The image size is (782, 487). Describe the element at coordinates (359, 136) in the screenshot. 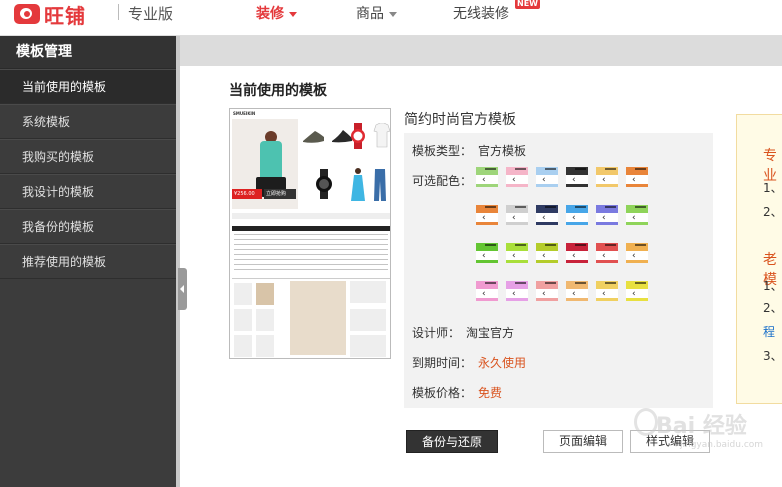

I see `thumbnail-product-watch` at that location.